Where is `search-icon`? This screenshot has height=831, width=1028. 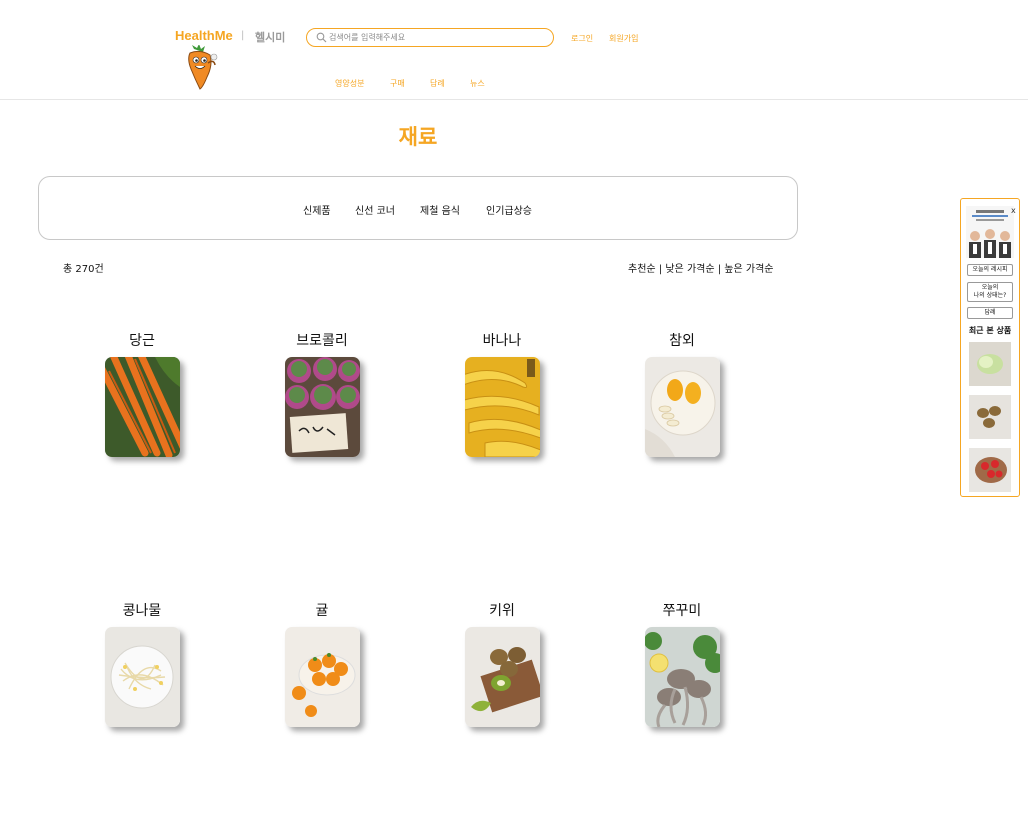
search-icon is located at coordinates (321, 37).